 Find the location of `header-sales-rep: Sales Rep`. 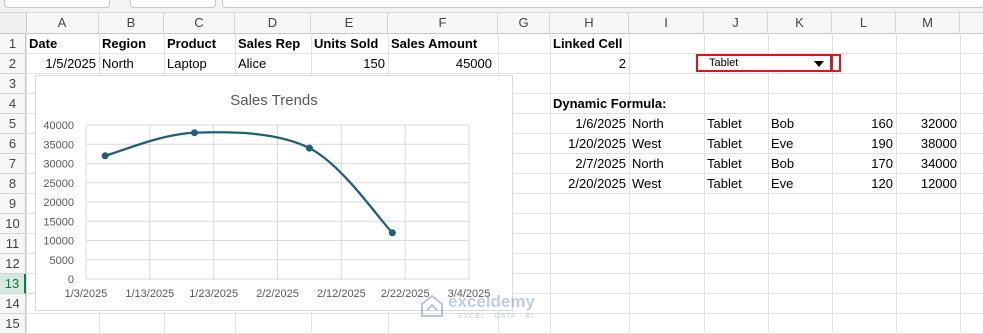

header-sales-rep: Sales Rep is located at coordinates (273, 44).